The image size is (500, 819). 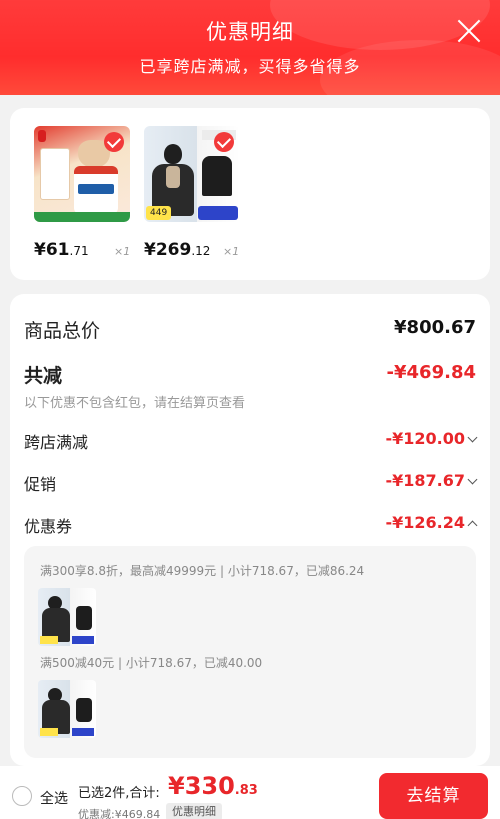 I want to click on total-amount: ¥330.83, so click(x=213, y=786).